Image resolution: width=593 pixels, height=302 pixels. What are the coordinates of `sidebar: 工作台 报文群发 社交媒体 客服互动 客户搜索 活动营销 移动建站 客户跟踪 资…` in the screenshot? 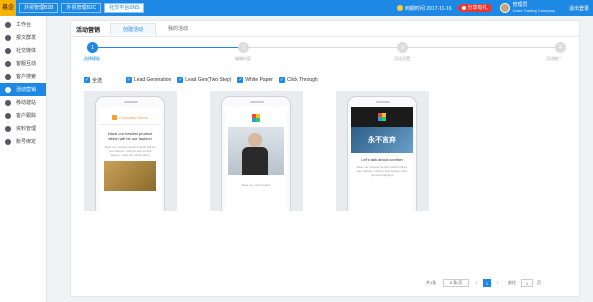 It's located at (23, 159).